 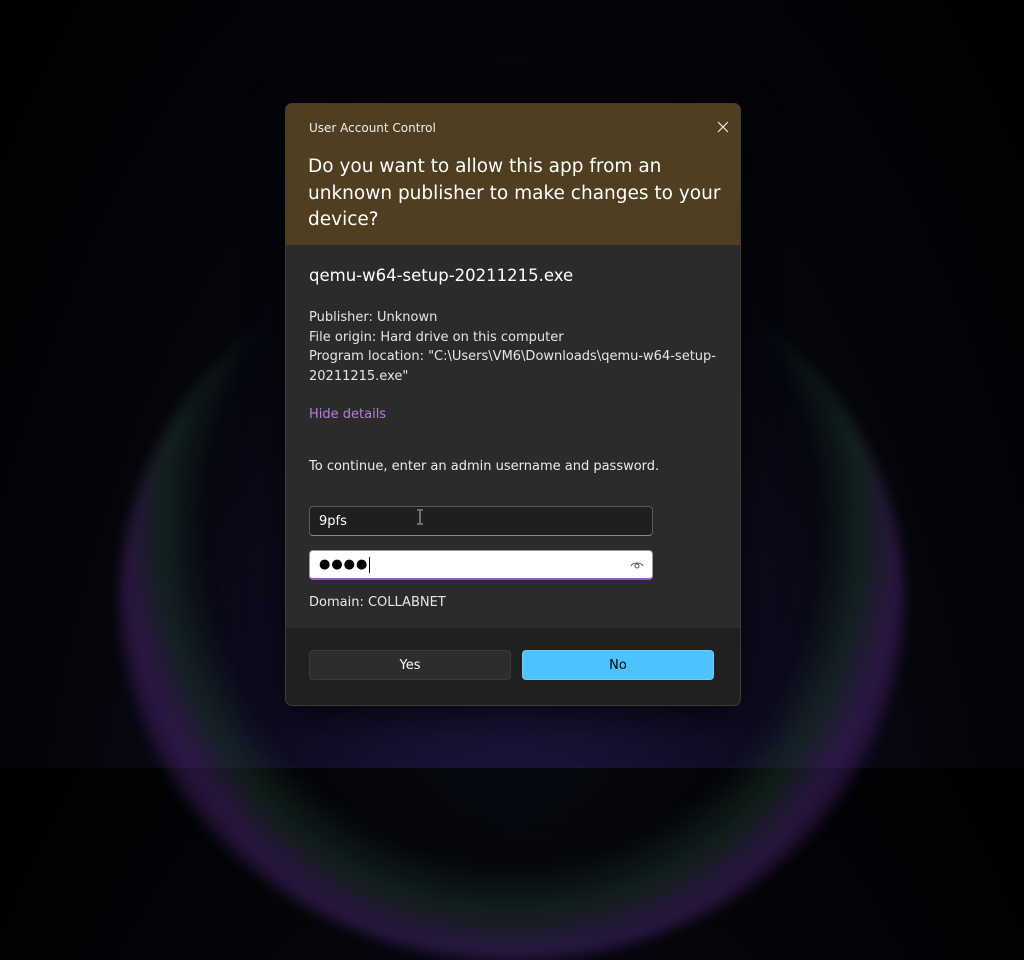 What do you see at coordinates (333, 521) in the screenshot?
I see `username-value: 9pfs` at bounding box center [333, 521].